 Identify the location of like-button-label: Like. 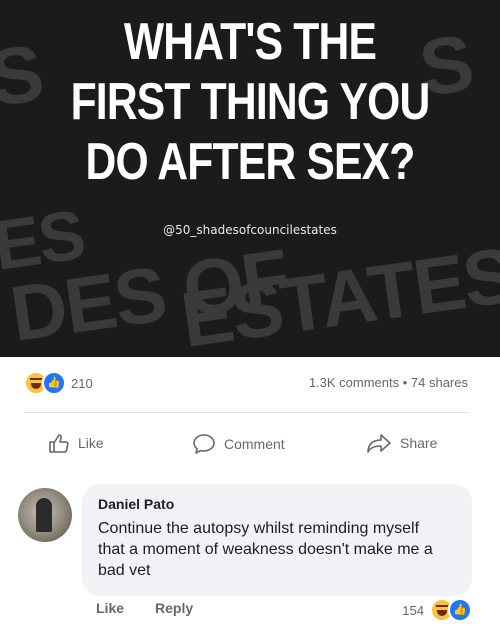
(91, 443).